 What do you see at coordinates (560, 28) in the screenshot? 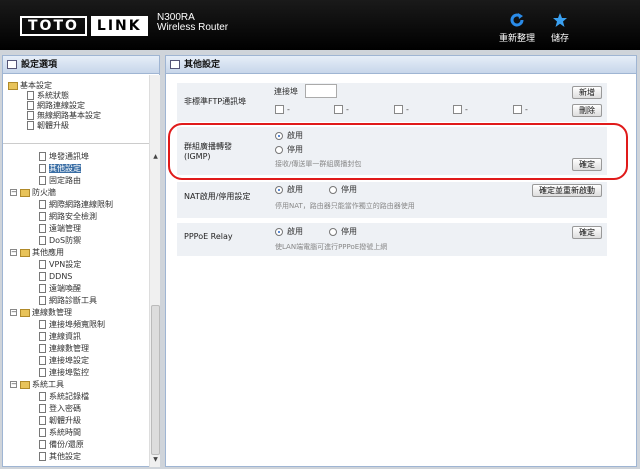
I see `save-button: 儲存` at bounding box center [560, 28].